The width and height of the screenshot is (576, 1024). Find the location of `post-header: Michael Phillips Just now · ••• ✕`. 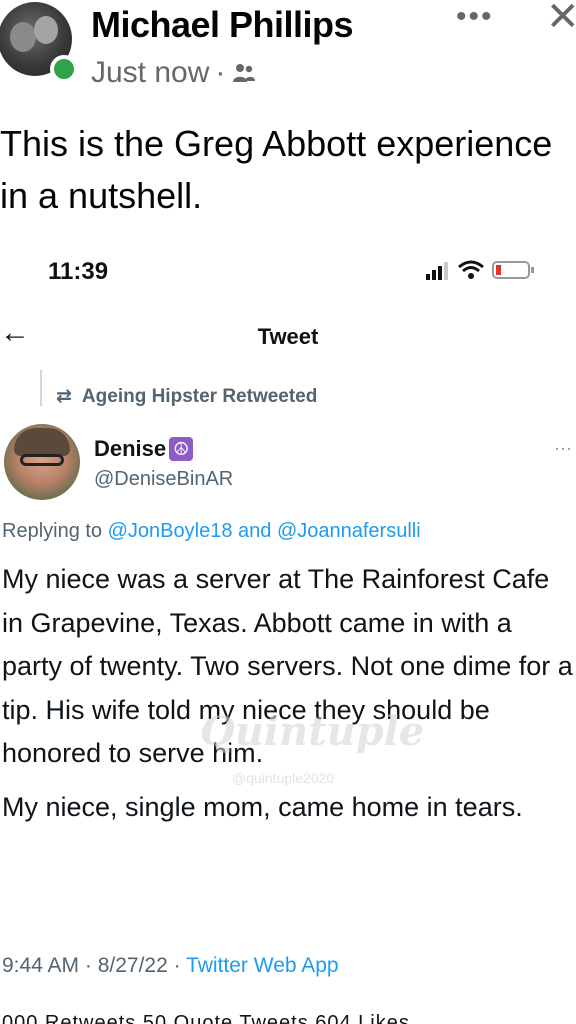

post-header: Michael Phillips Just now · ••• ✕ is located at coordinates (288, 50).